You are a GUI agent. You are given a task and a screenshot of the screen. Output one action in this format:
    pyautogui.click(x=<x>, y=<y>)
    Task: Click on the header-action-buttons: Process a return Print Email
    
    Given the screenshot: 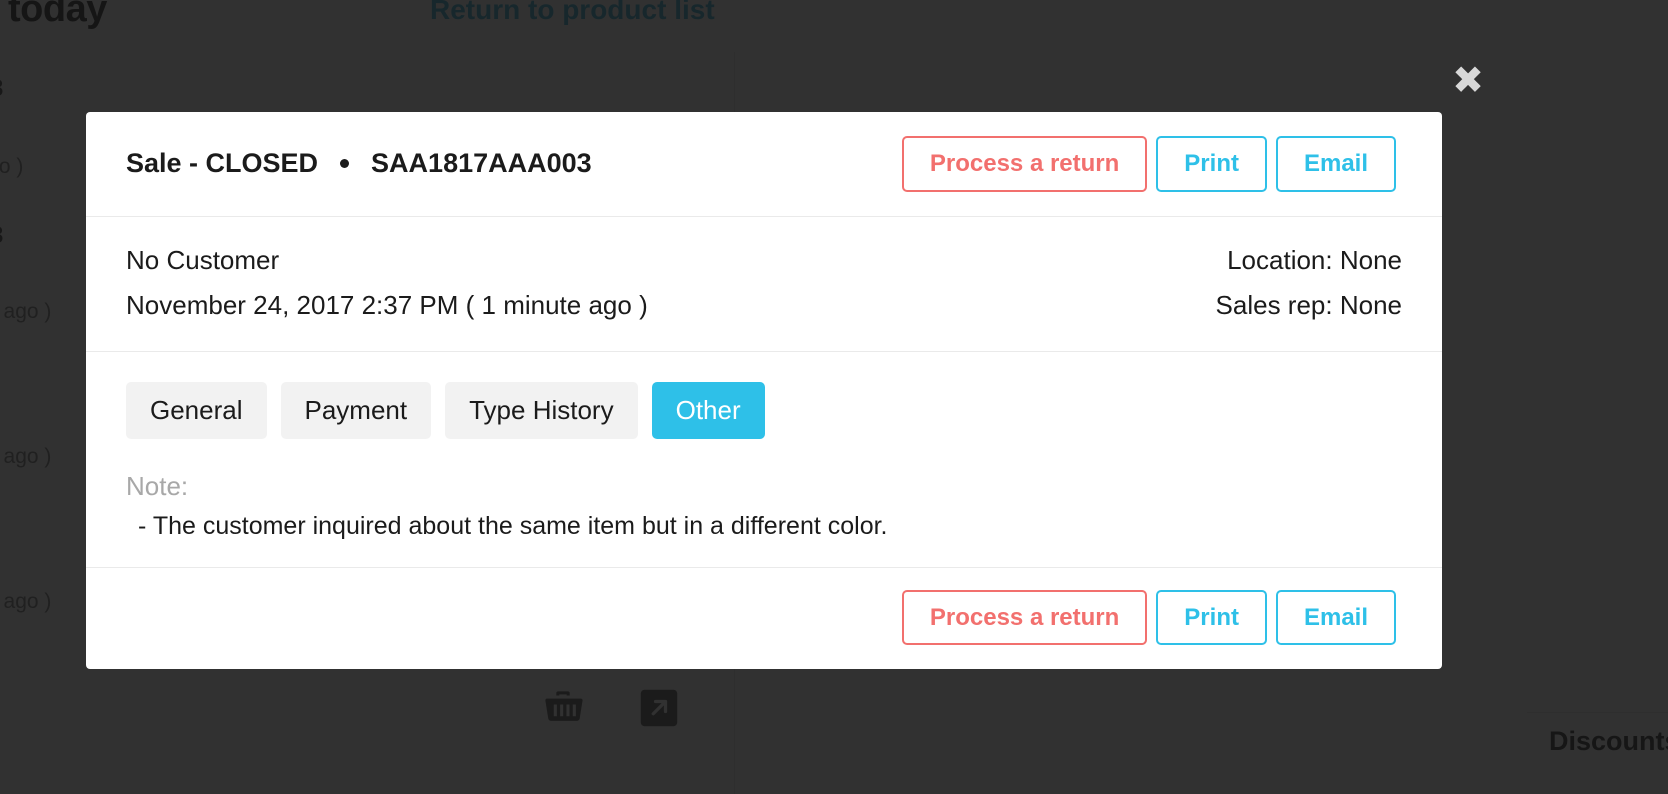 What is the action you would take?
    pyautogui.click(x=1148, y=164)
    